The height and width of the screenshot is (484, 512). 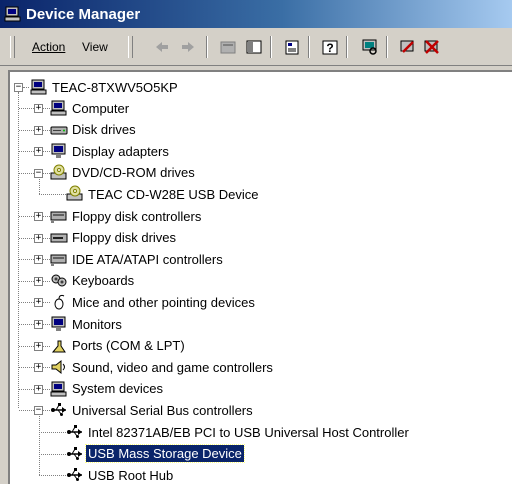 I want to click on tree-node-usb-mass-storage-device: USB Mass Storage Device, so click(x=155, y=454).